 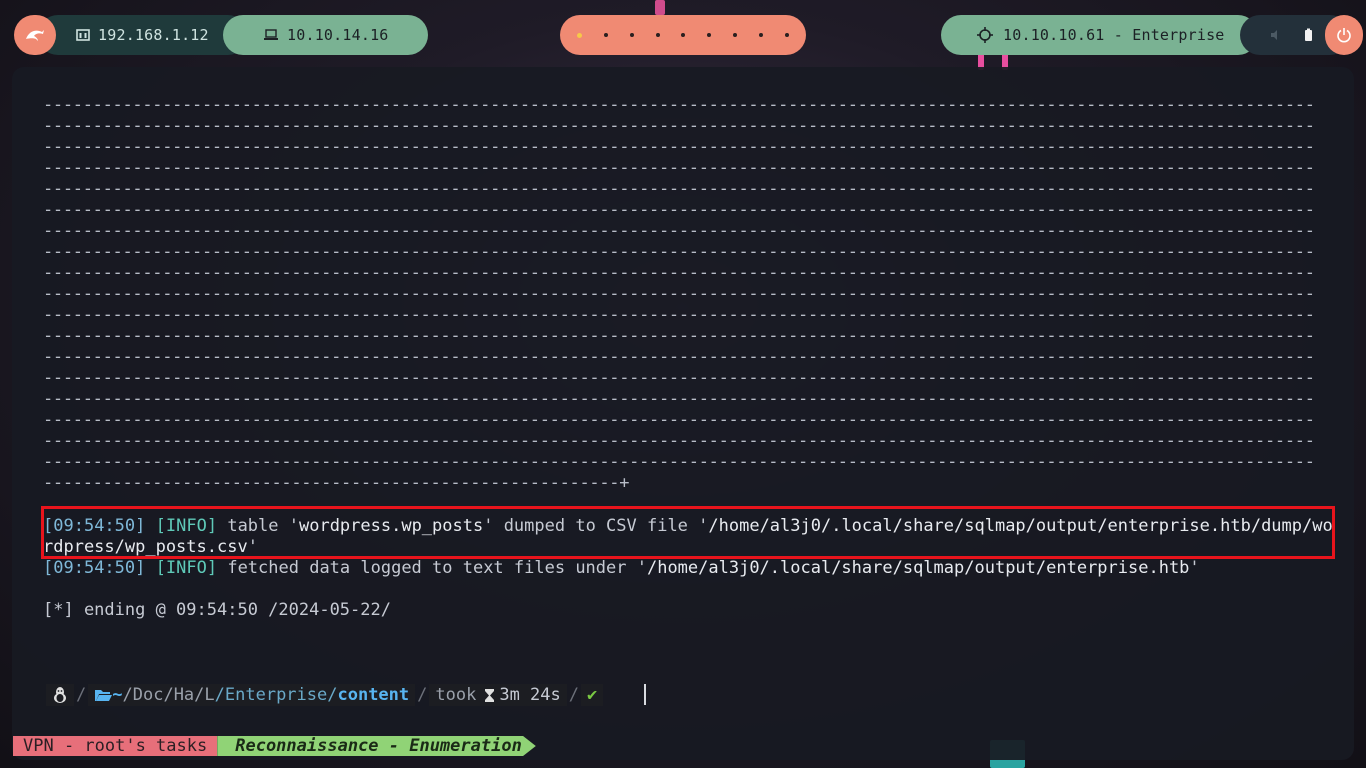 I want to click on log-text: ' dumped to CSV file ', so click(x=596, y=526).